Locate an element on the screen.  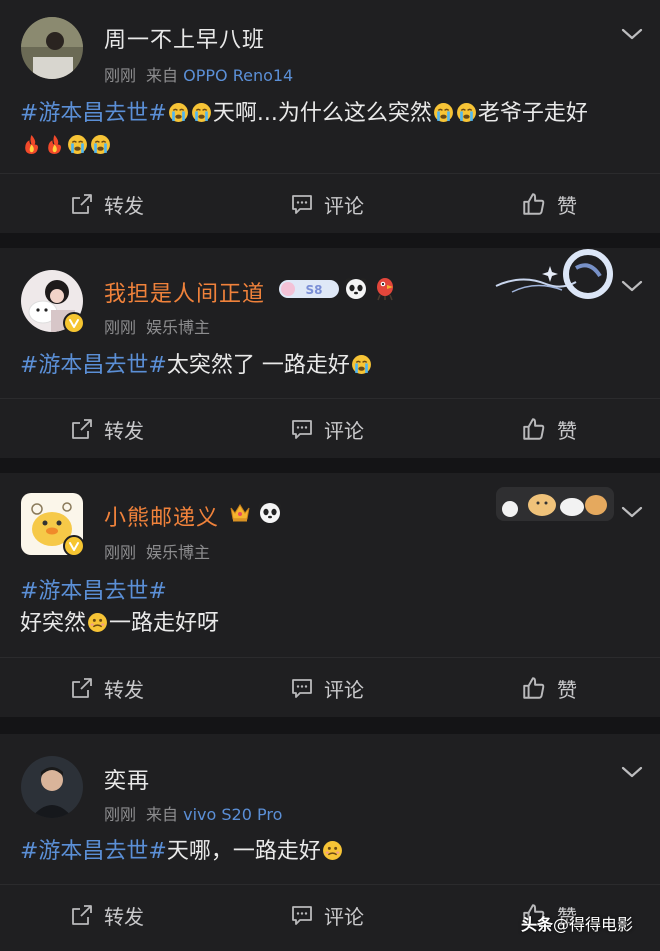
device-name: vivo S20 Pro is located at coordinates (232, 814).